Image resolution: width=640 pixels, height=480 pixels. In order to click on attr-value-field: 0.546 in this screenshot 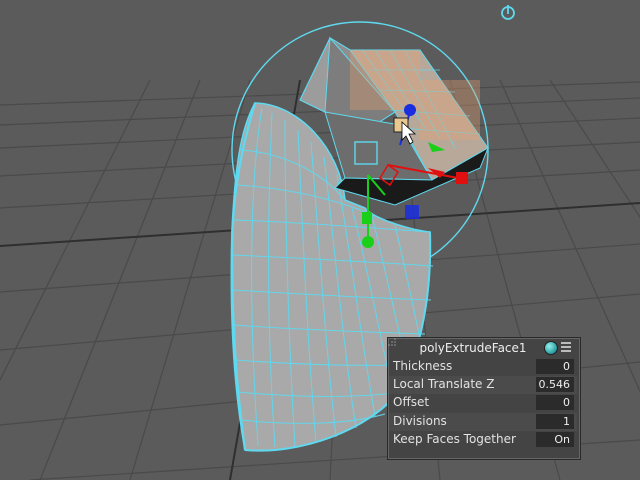, I will do `click(555, 384)`.